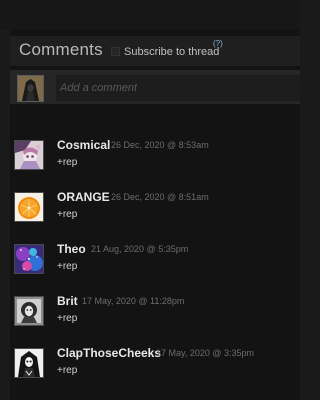  Describe the element at coordinates (178, 88) in the screenshot. I see `add-comment-input` at that location.